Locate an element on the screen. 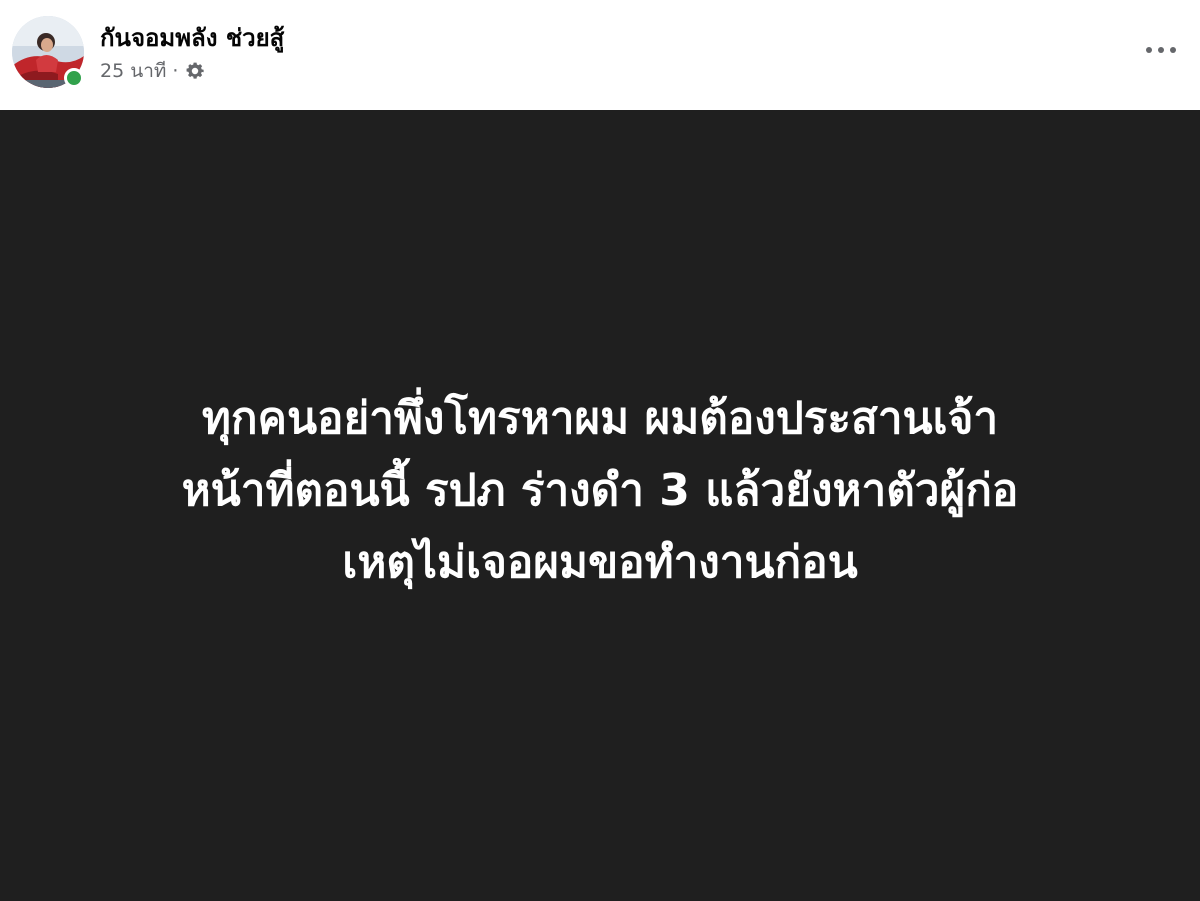 This screenshot has height=901, width=1200. more-options-button is located at coordinates (1161, 50).